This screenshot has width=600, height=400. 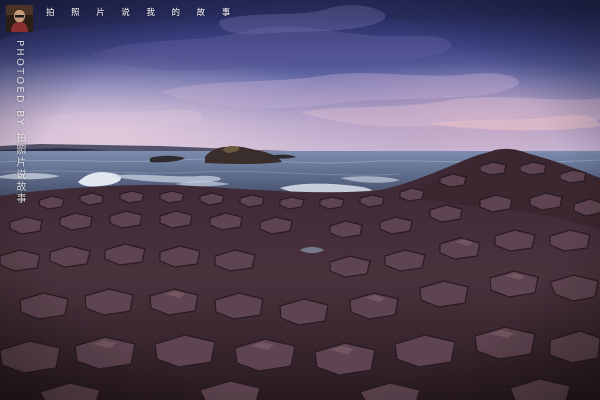 I want to click on photo-caption: 拍照片说我的故事, so click(x=146, y=13).